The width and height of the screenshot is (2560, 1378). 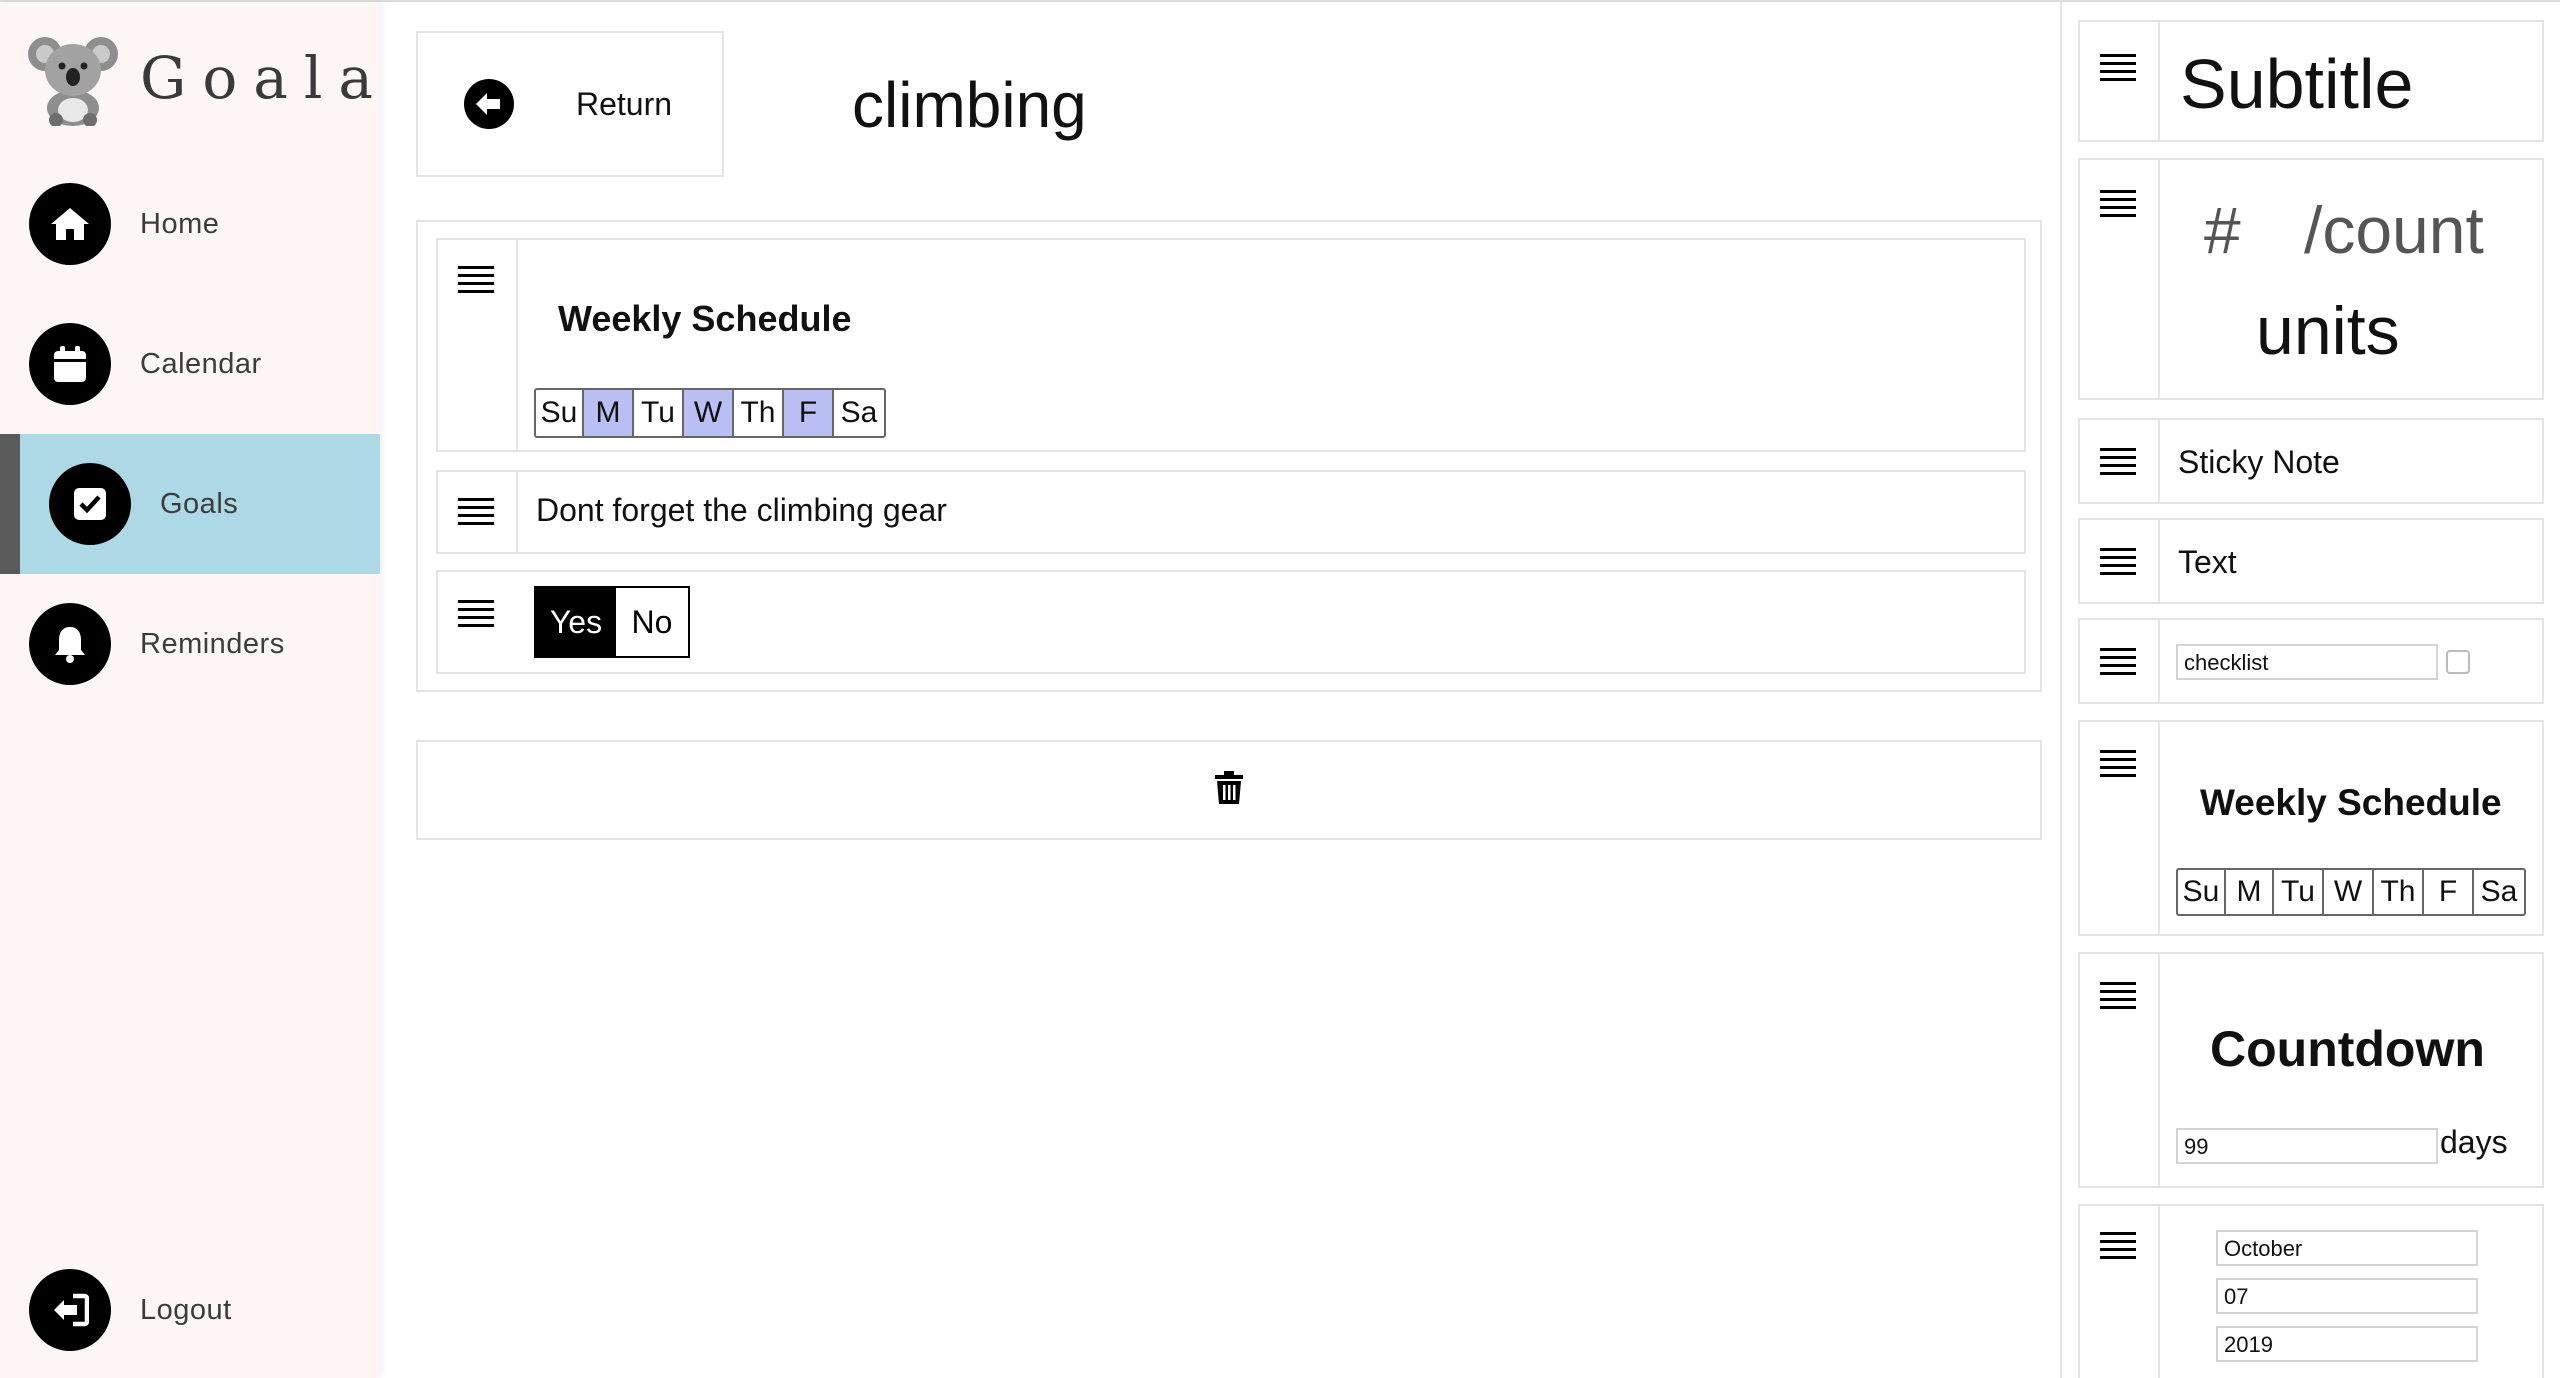 I want to click on koala-logo-icon, so click(x=73, y=81).